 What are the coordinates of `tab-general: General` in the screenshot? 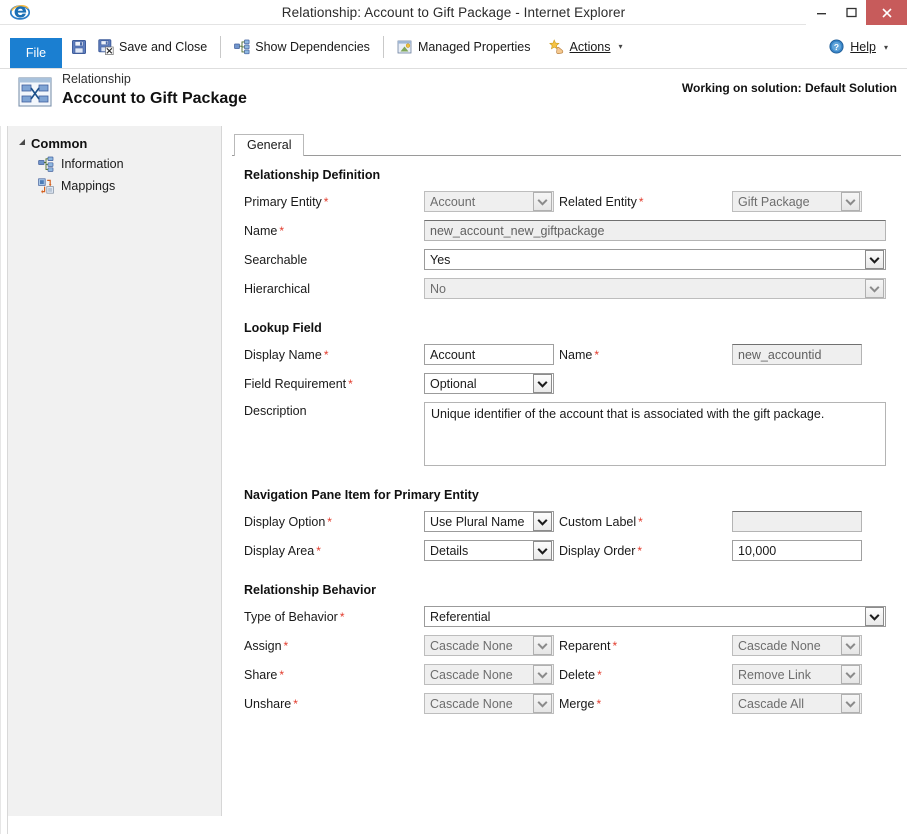 It's located at (269, 145).